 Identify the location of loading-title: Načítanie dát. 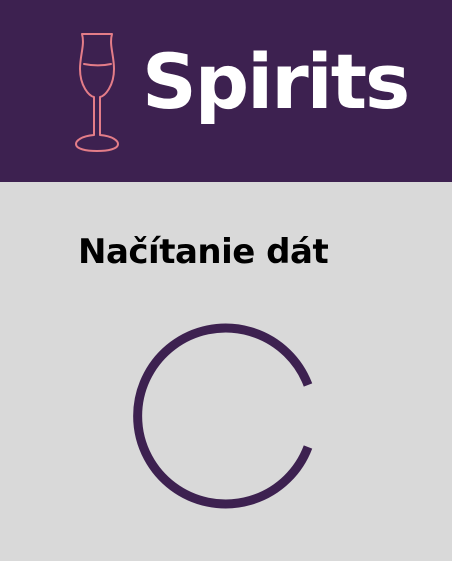
(203, 252).